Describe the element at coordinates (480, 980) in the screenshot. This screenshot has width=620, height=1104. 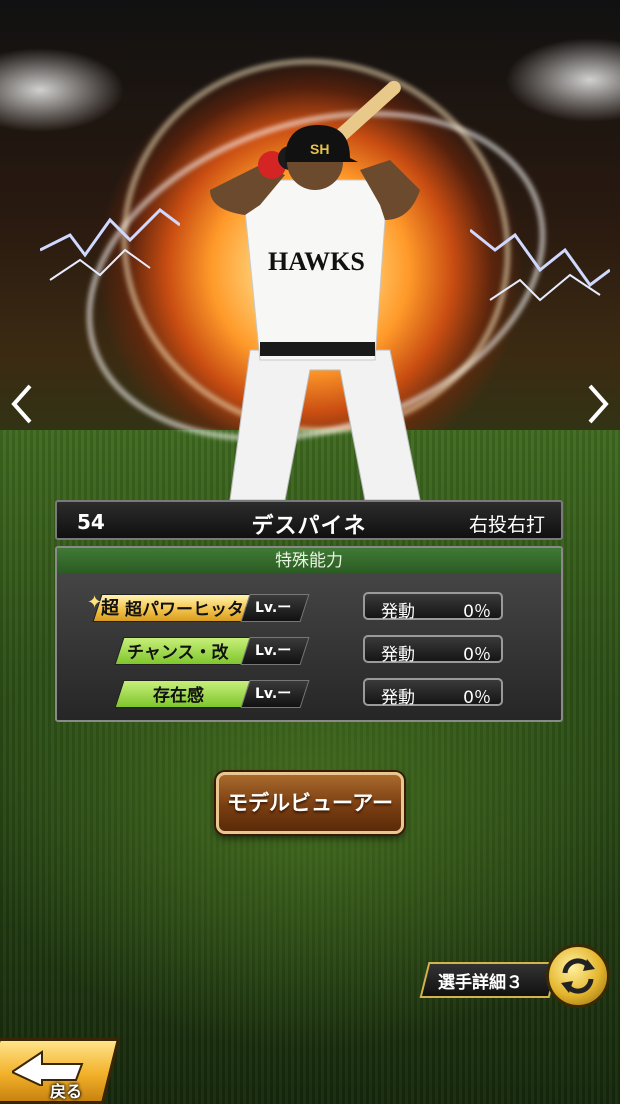
I see `player-detail-label: 選手詳細３` at that location.